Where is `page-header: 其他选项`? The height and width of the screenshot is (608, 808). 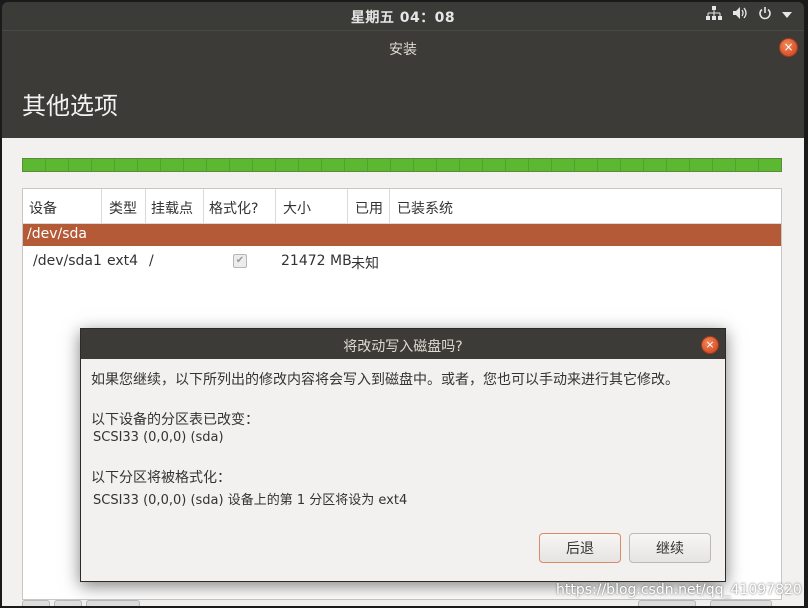 page-header: 其他选项 is located at coordinates (403, 101).